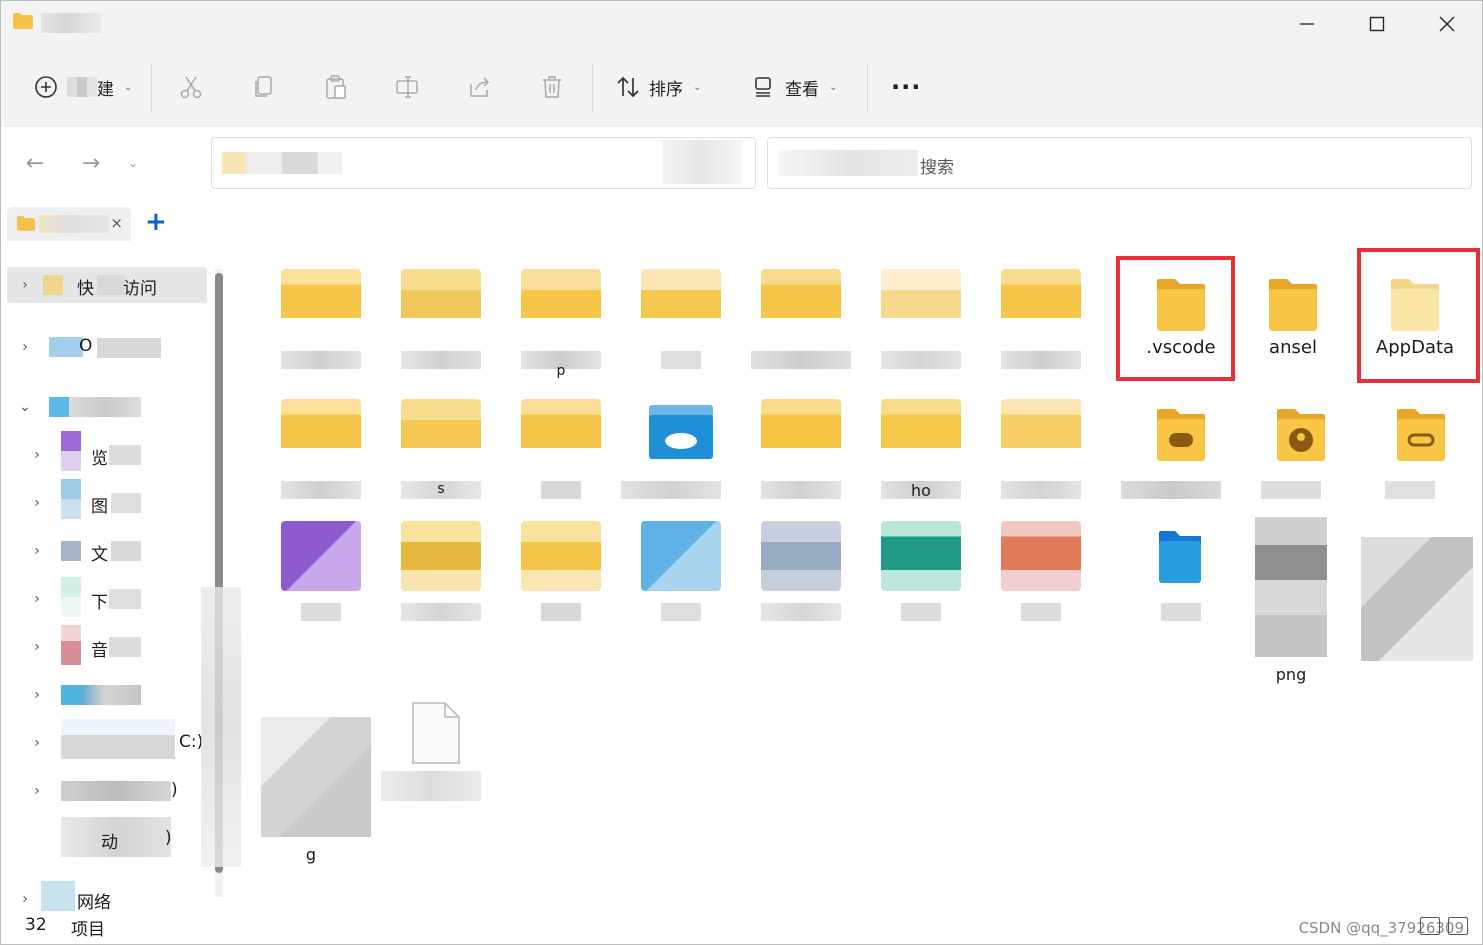 The width and height of the screenshot is (1483, 945). What do you see at coordinates (71, 23) in the screenshot?
I see `window-title` at bounding box center [71, 23].